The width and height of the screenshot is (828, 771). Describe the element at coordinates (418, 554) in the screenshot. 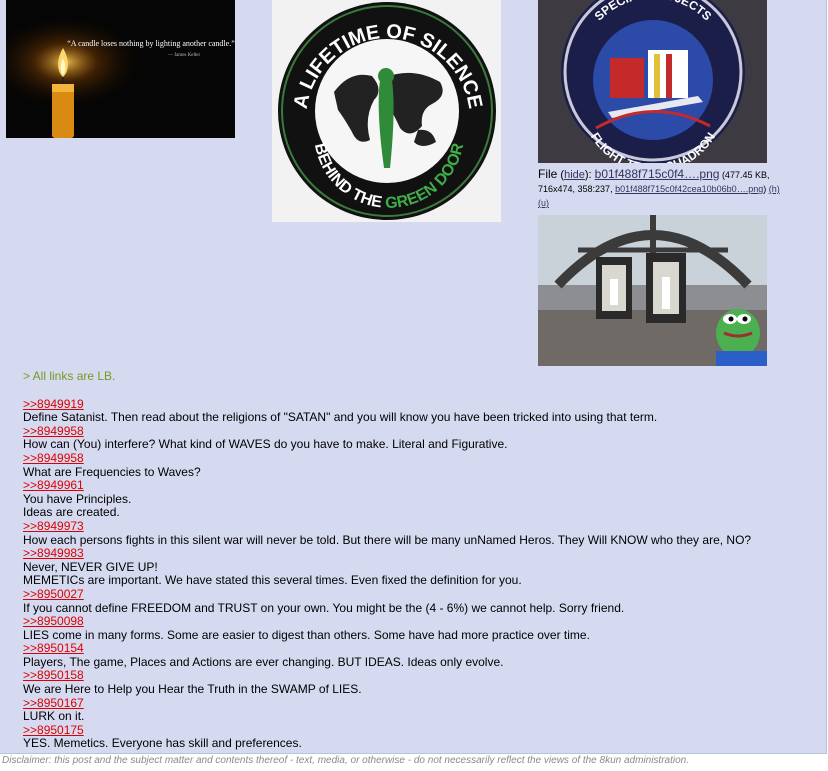

I see `reply-link-line: >>8949983` at that location.